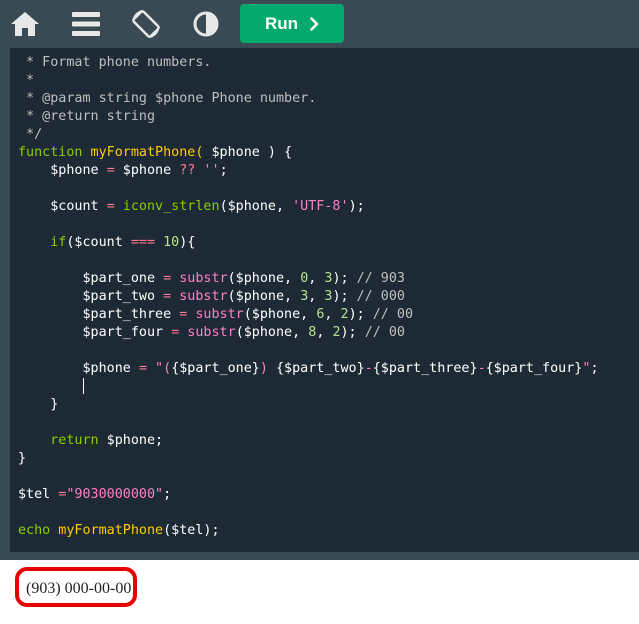  I want to click on output-panel: (903) 000-00-00, so click(319, 592).